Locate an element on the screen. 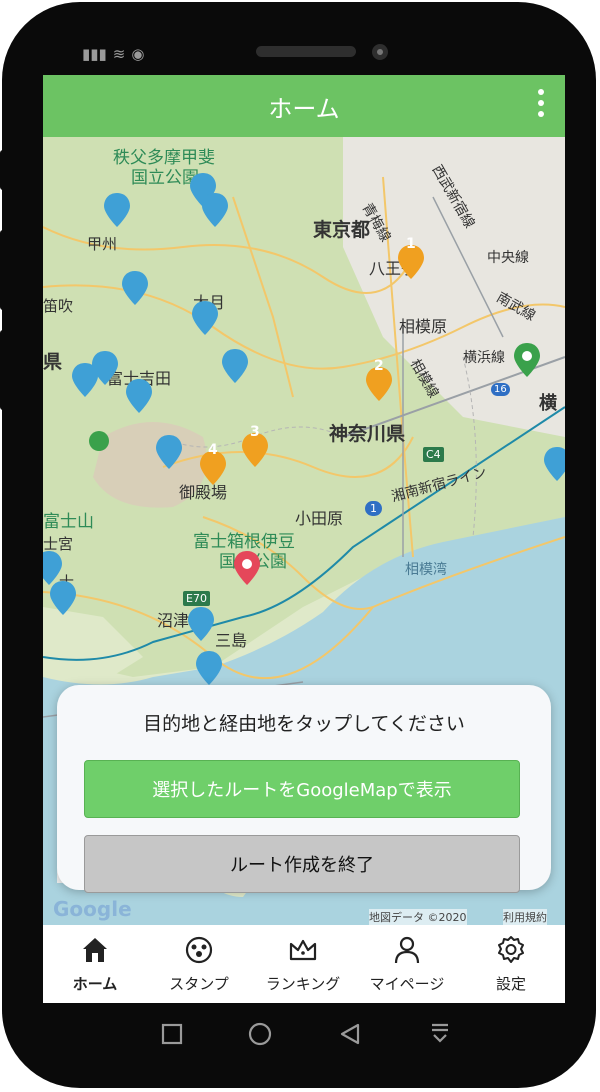 The height and width of the screenshot is (1092, 600). wifi-icon: ≋ is located at coordinates (119, 54).